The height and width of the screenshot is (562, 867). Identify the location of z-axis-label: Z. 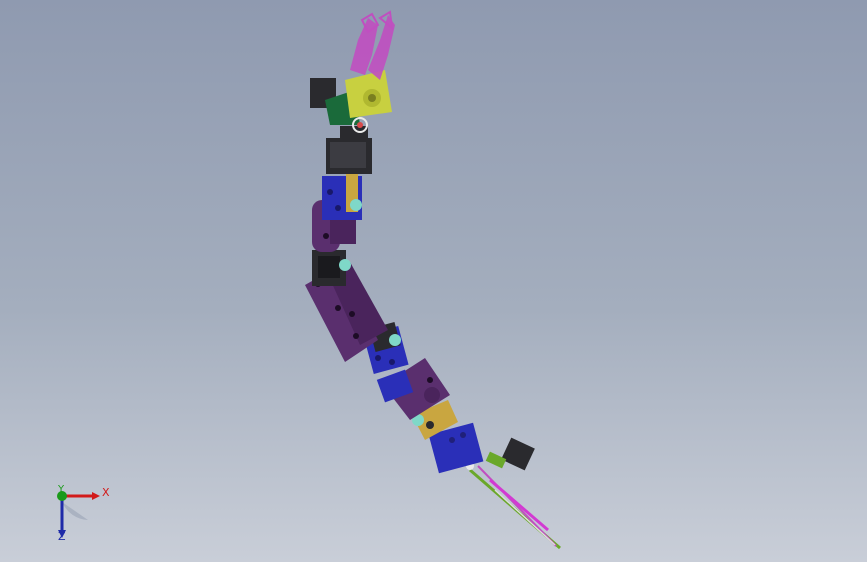
(62, 536).